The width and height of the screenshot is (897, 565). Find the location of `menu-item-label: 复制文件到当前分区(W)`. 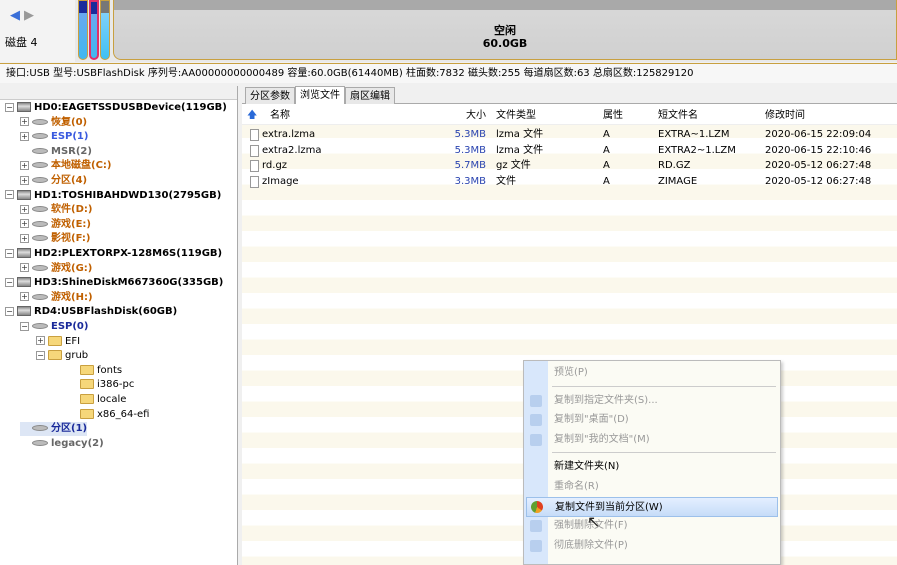

menu-item-label: 复制文件到当前分区(W) is located at coordinates (609, 507).